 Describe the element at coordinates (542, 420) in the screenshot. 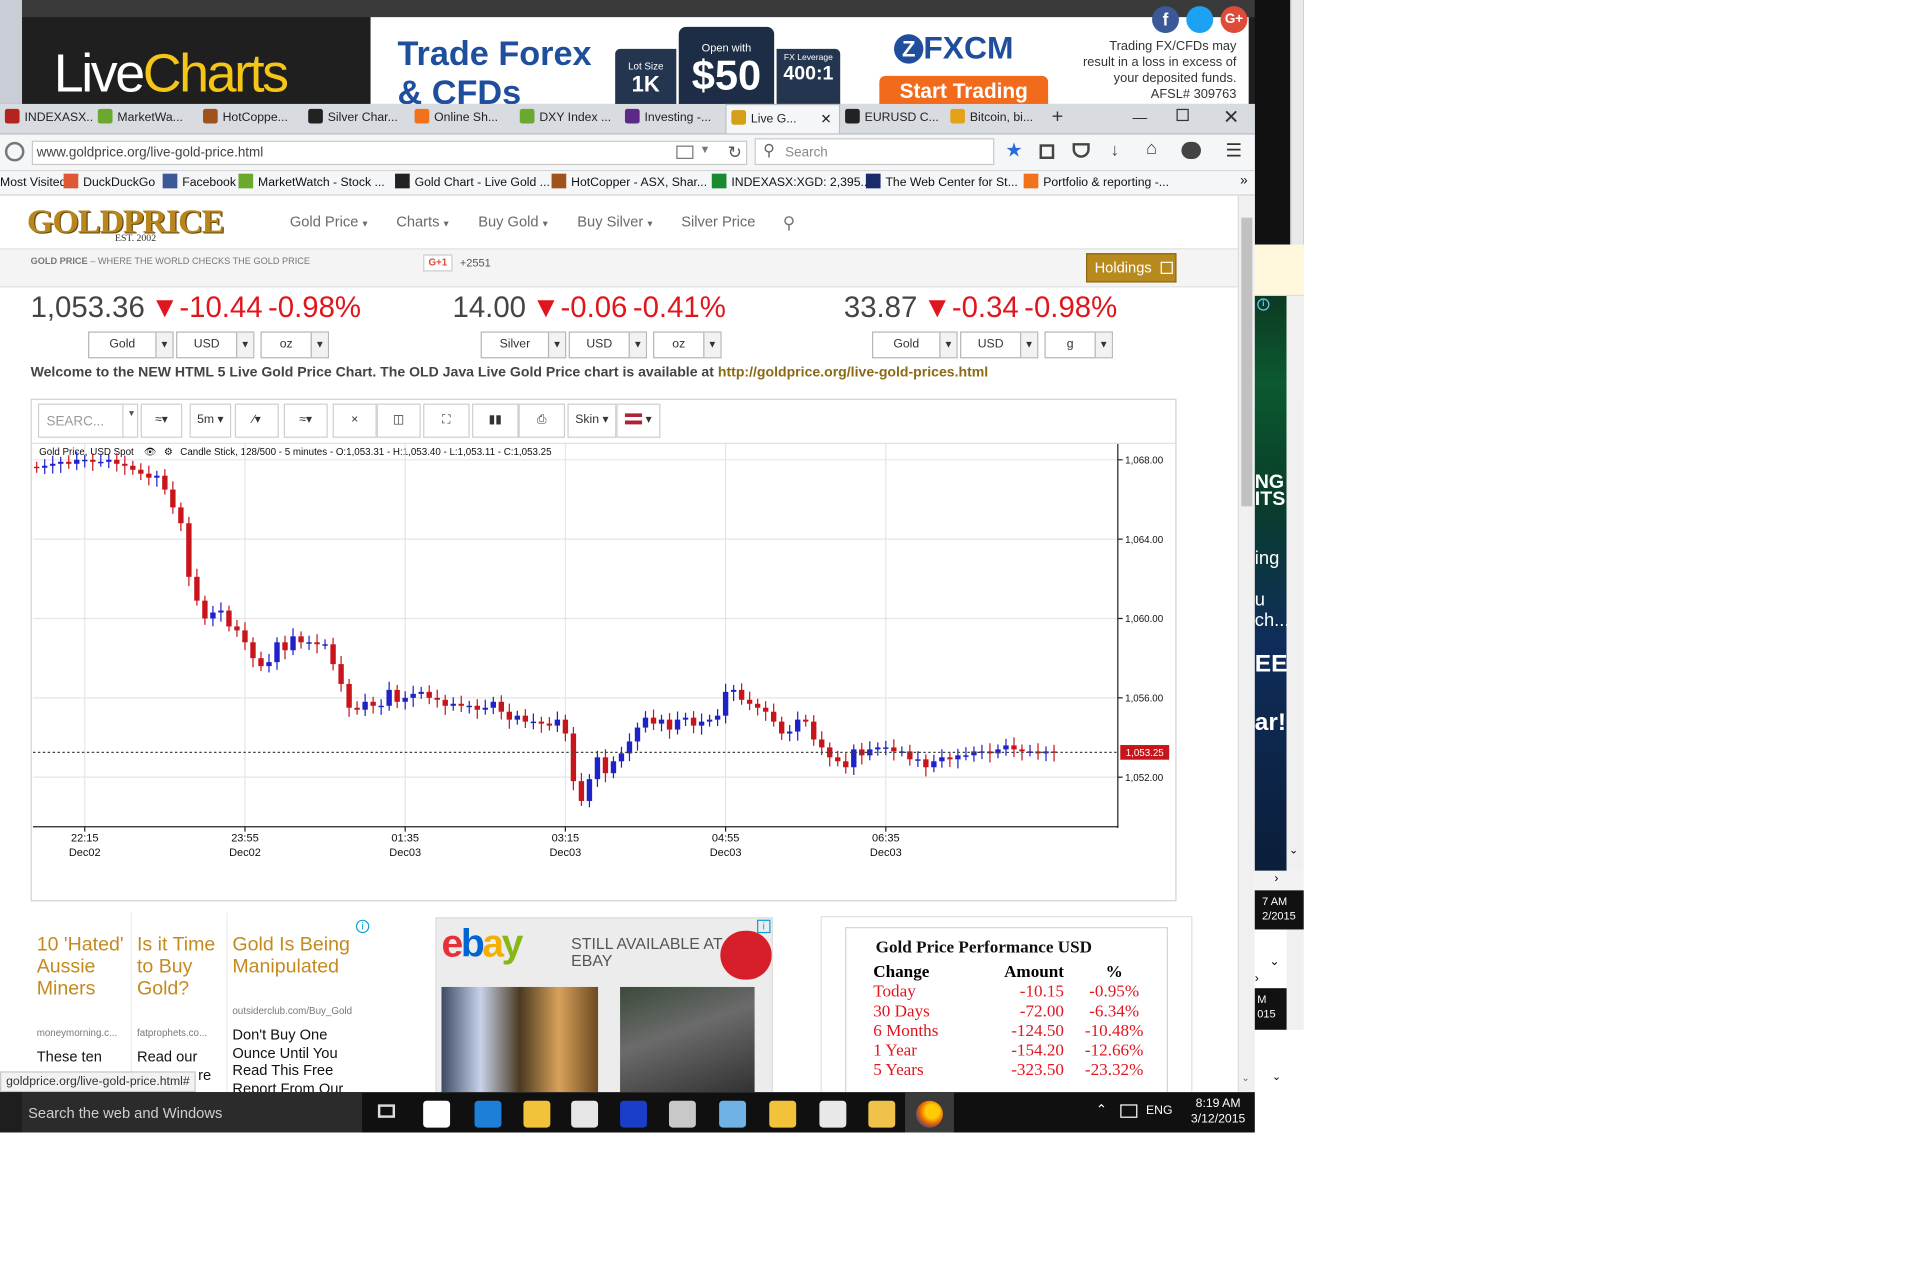

I see `print-button: ⎙` at that location.